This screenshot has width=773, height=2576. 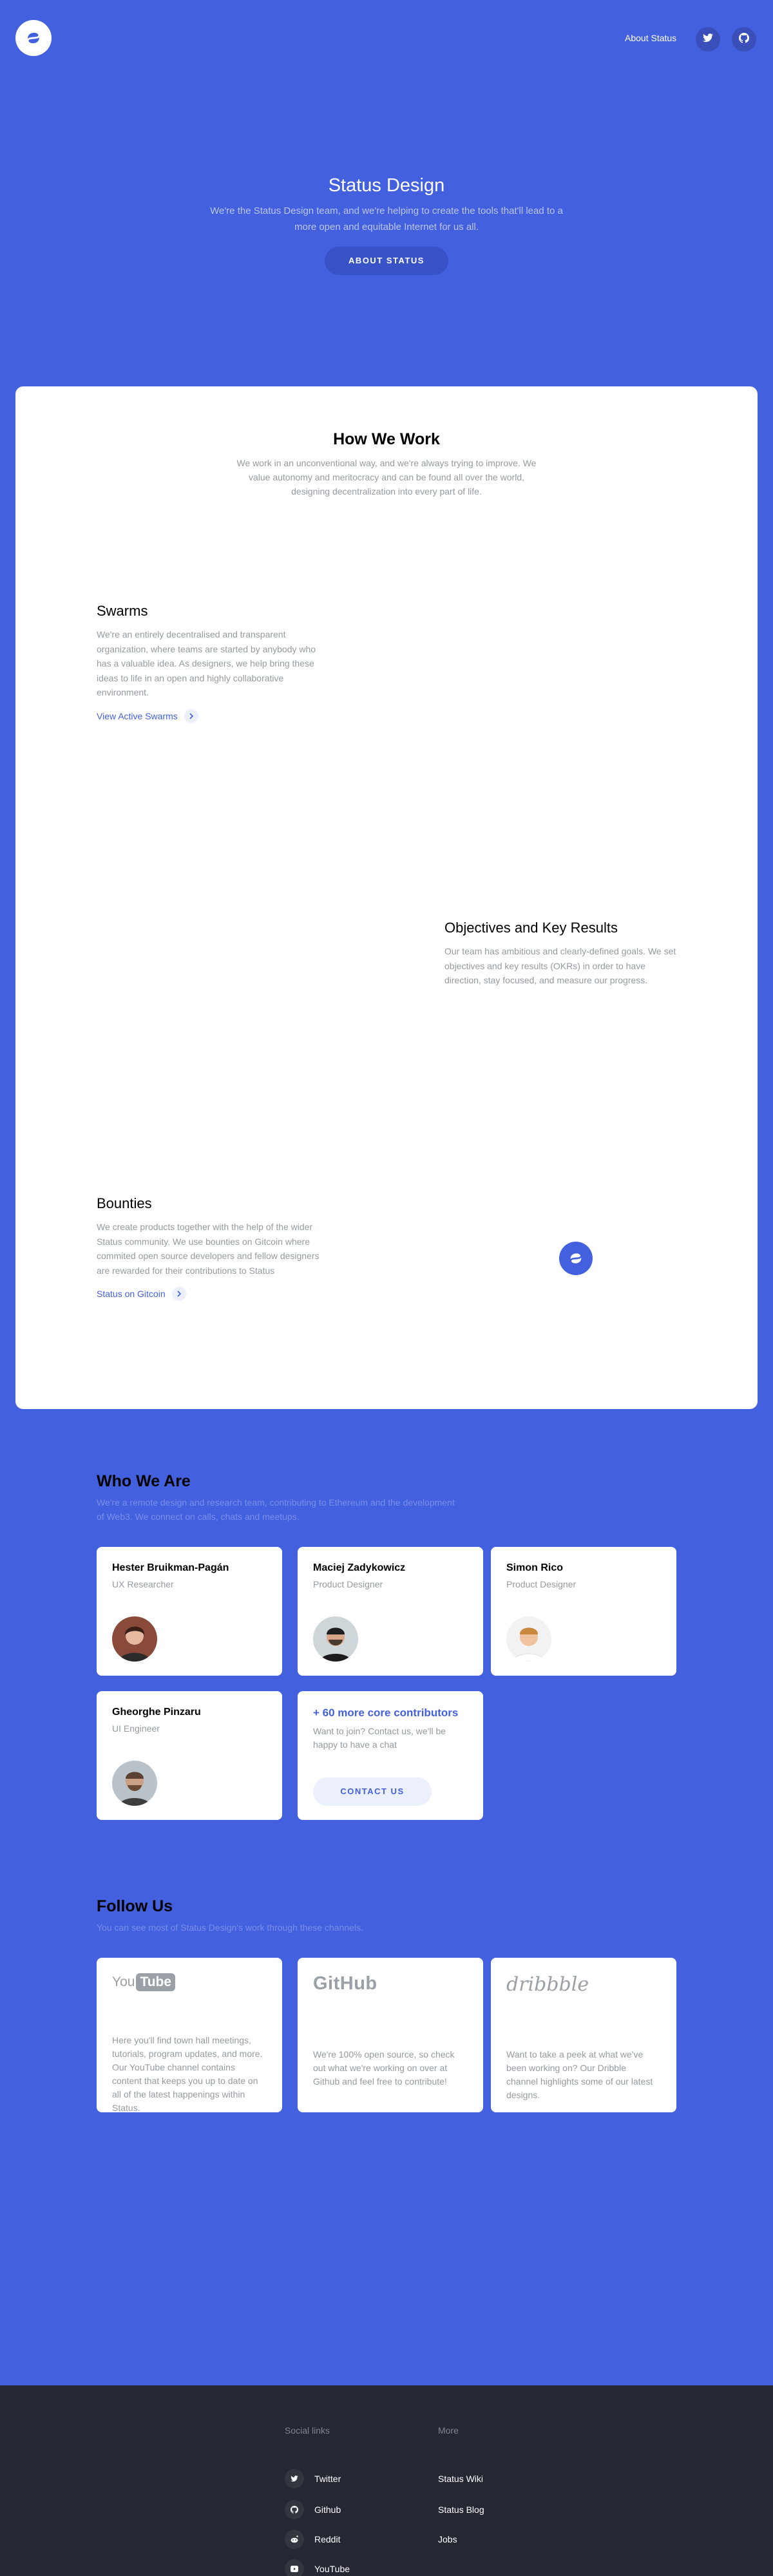 I want to click on footer-link-label: Reddit, so click(x=327, y=2539).